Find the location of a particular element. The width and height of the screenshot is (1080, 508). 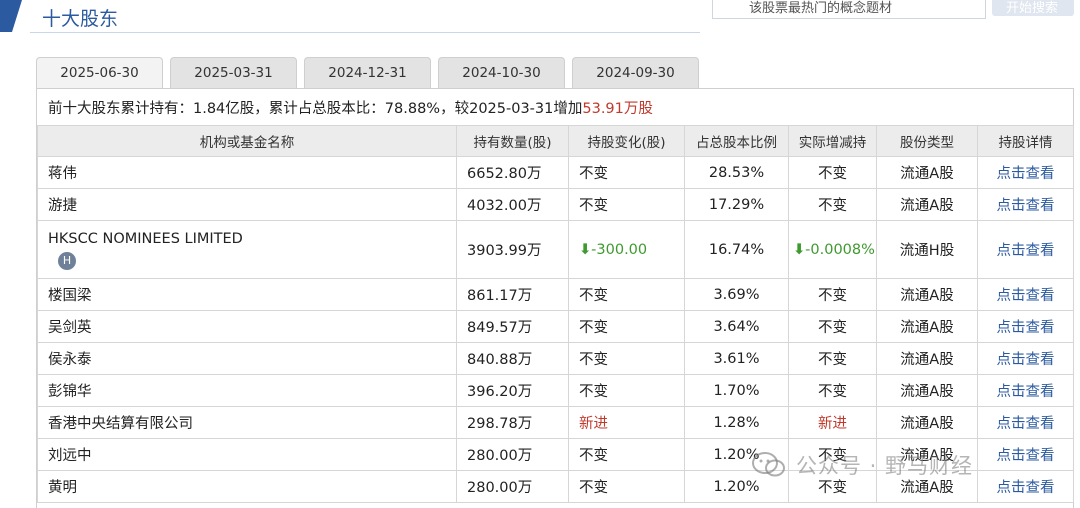

holding-ratio: 1.70% is located at coordinates (736, 390).